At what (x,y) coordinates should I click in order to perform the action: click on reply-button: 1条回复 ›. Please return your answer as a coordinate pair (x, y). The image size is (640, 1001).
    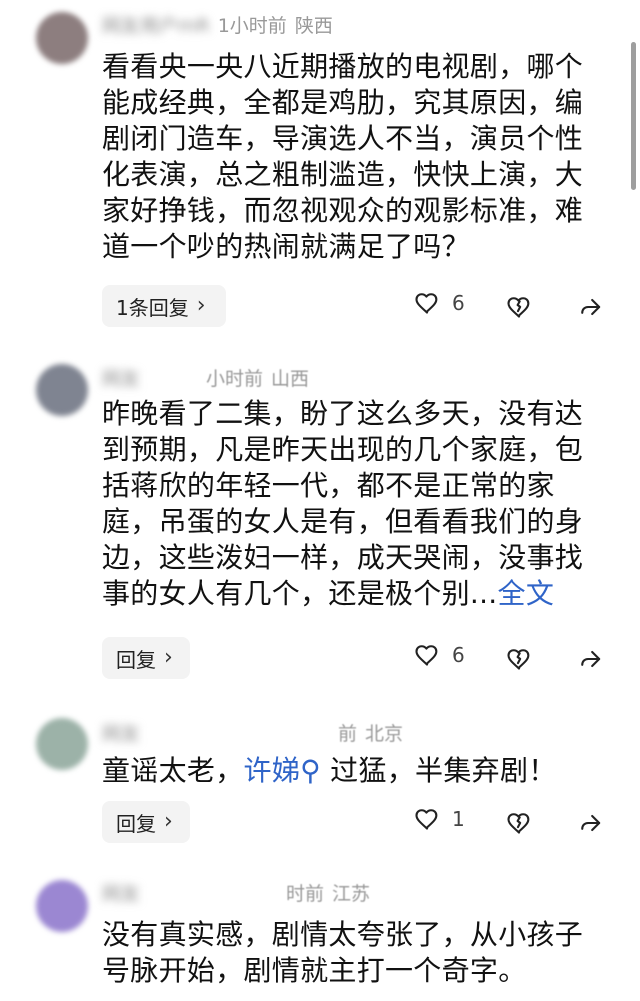
    Looking at the image, I should click on (164, 306).